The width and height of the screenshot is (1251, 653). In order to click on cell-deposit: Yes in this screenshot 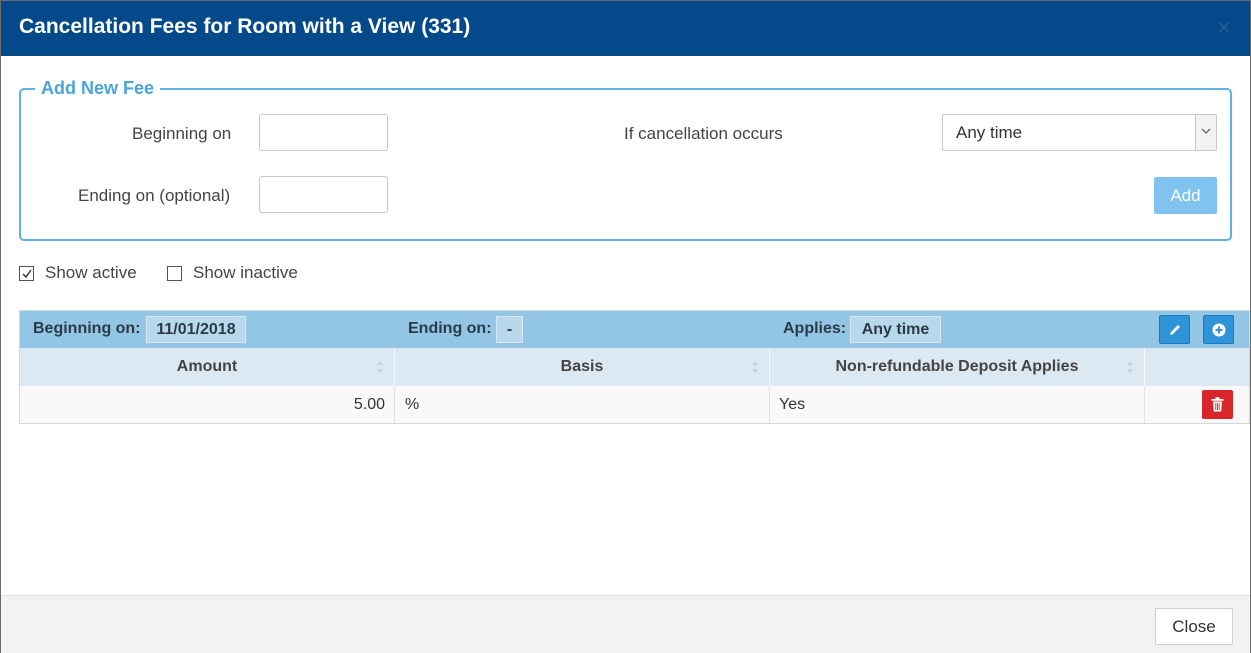, I will do `click(957, 404)`.